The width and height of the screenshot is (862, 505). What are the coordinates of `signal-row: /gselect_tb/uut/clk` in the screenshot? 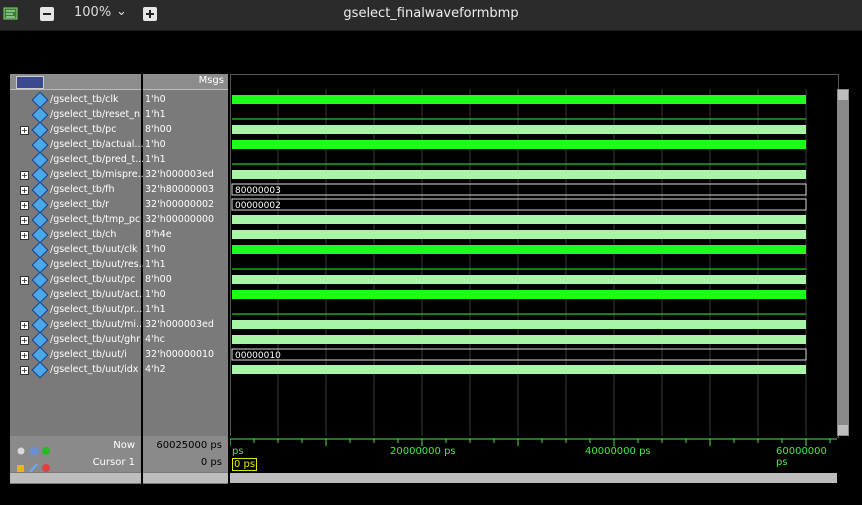 It's located at (75, 250).